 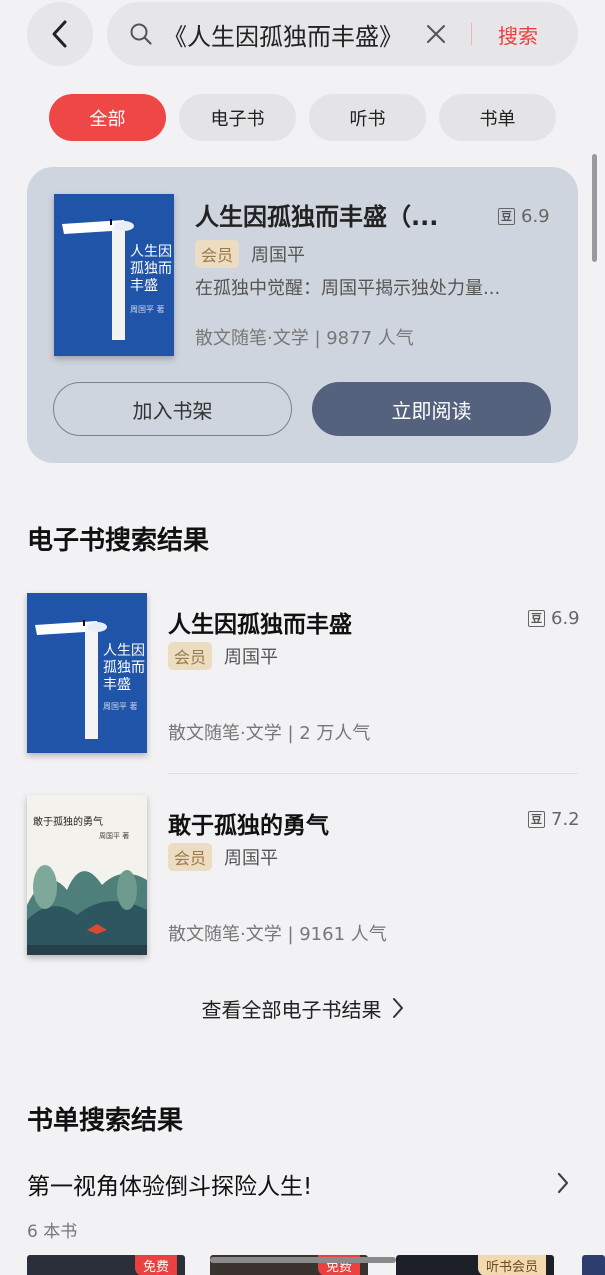 I want to click on booklist-title: 第一视角体验倒斗探险人生!, so click(x=169, y=1184).